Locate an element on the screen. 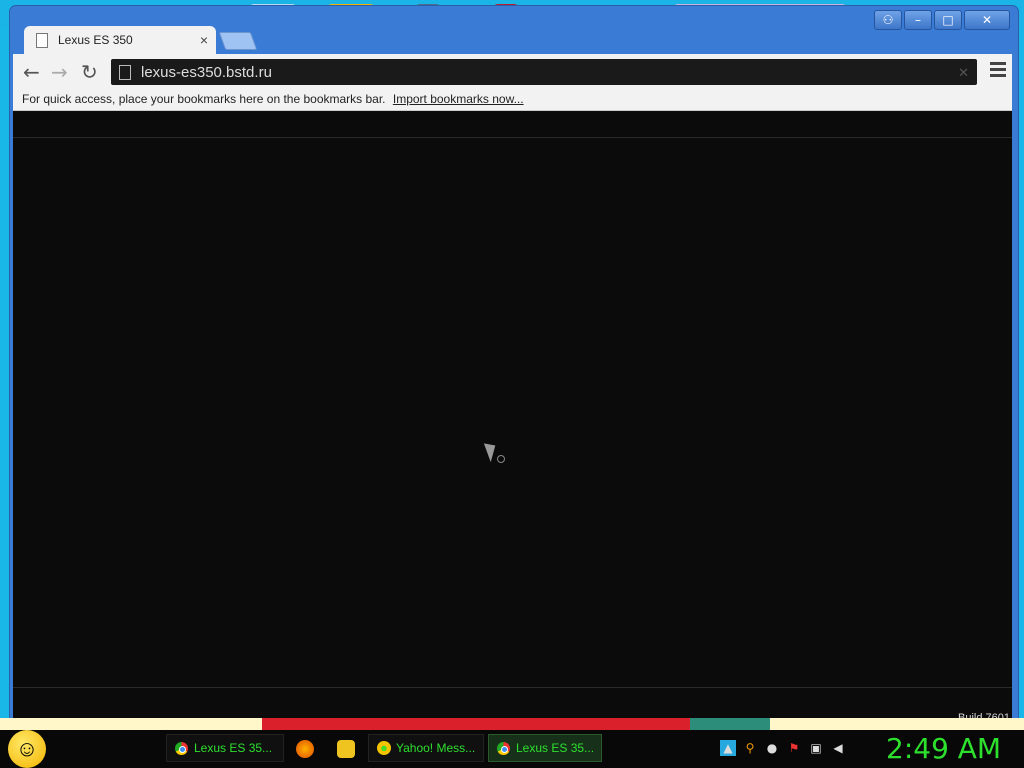 The width and height of the screenshot is (1024, 768). back-button: ← is located at coordinates (31, 72).